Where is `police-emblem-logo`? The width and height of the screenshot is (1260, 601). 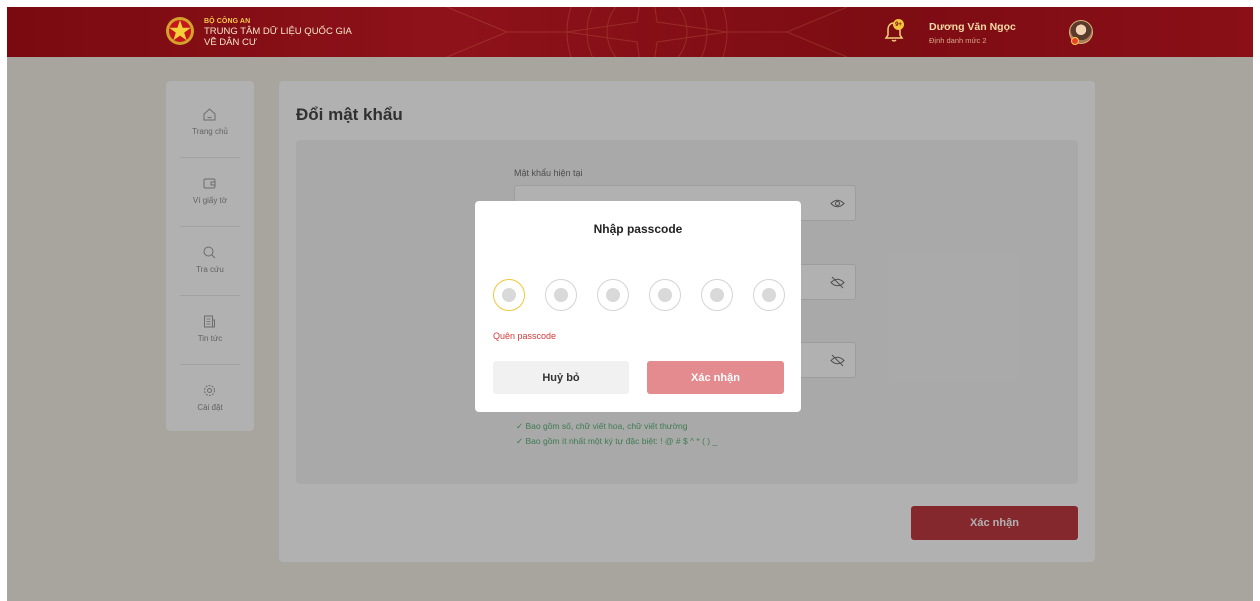
police-emblem-logo is located at coordinates (180, 31).